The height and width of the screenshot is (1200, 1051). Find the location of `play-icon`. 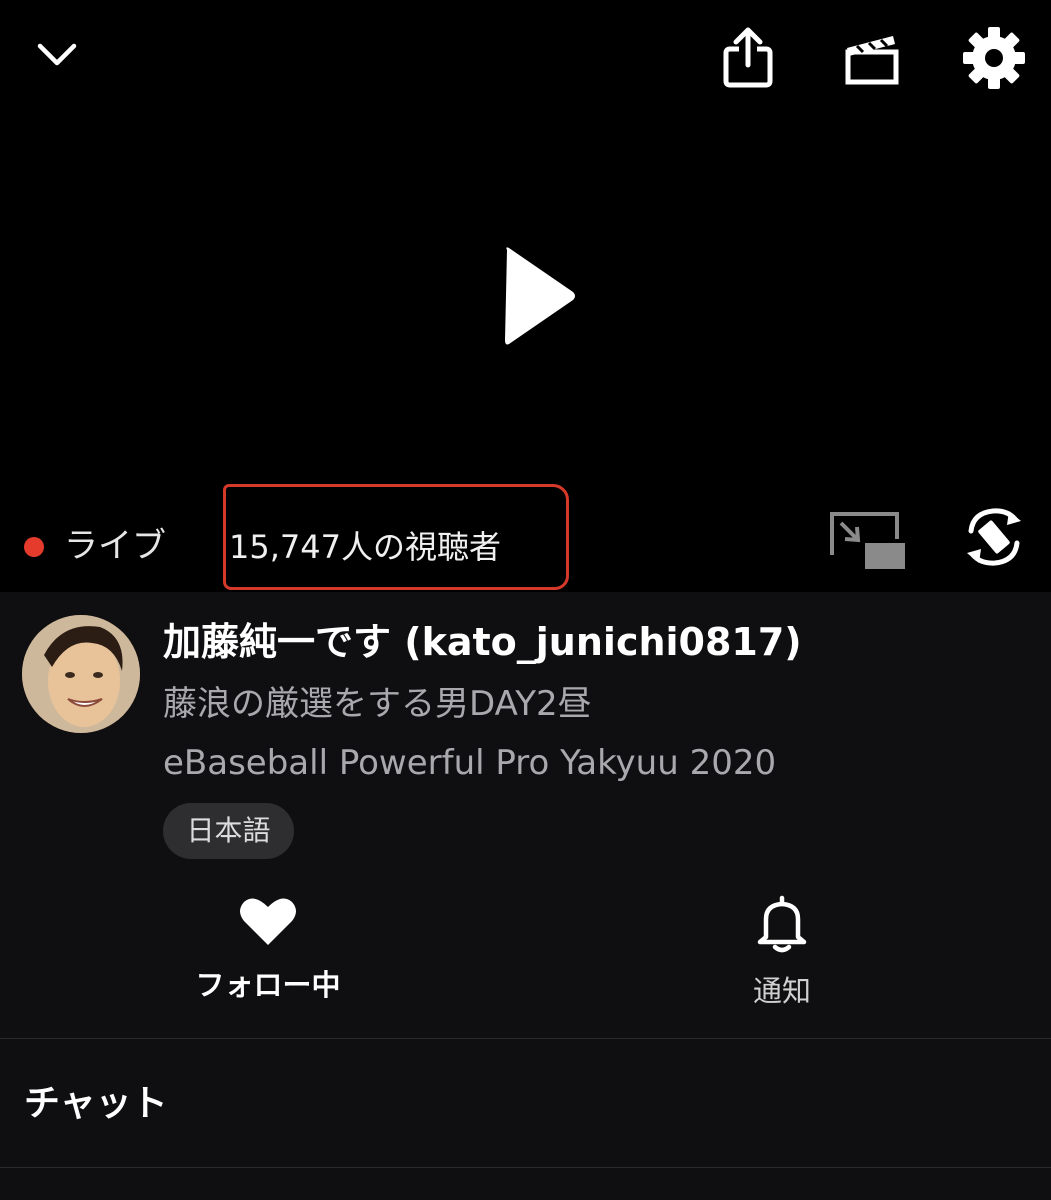

play-icon is located at coordinates (540, 296).